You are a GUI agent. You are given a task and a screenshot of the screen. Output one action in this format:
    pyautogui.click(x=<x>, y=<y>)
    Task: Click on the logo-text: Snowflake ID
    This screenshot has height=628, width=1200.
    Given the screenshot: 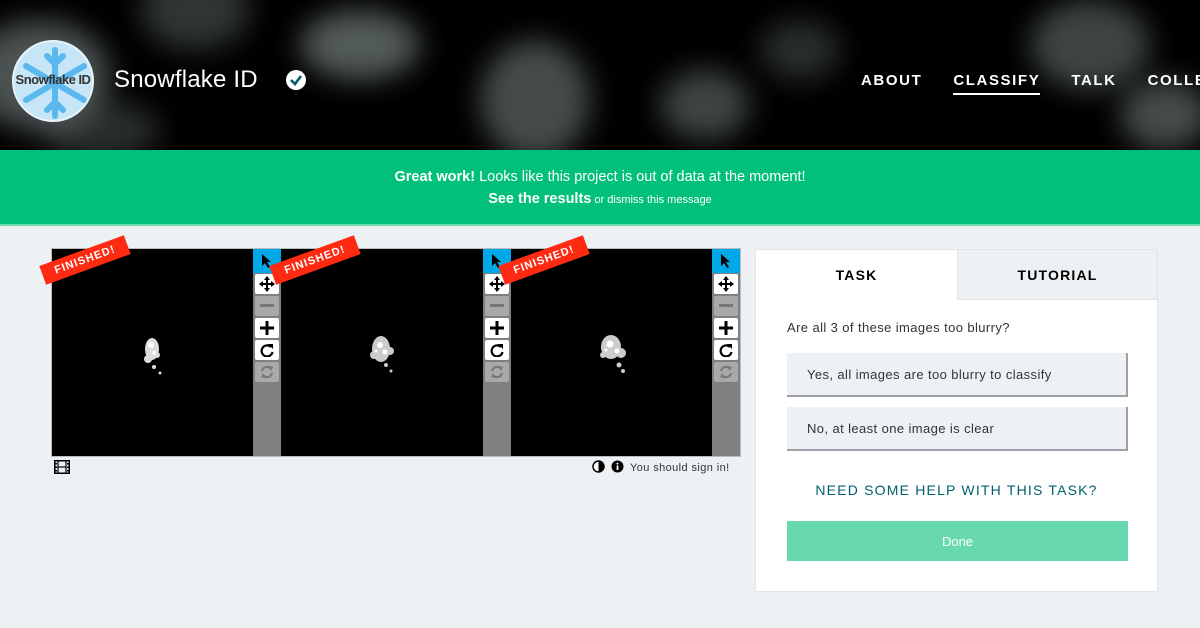 What is the action you would take?
    pyautogui.click(x=53, y=79)
    